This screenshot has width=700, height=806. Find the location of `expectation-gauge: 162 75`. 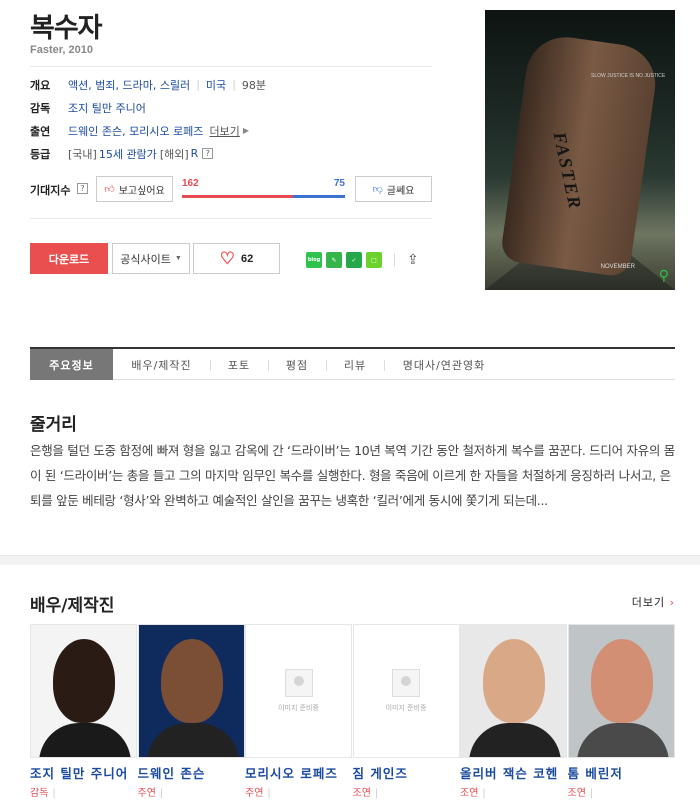

expectation-gauge: 162 75 is located at coordinates (263, 189).